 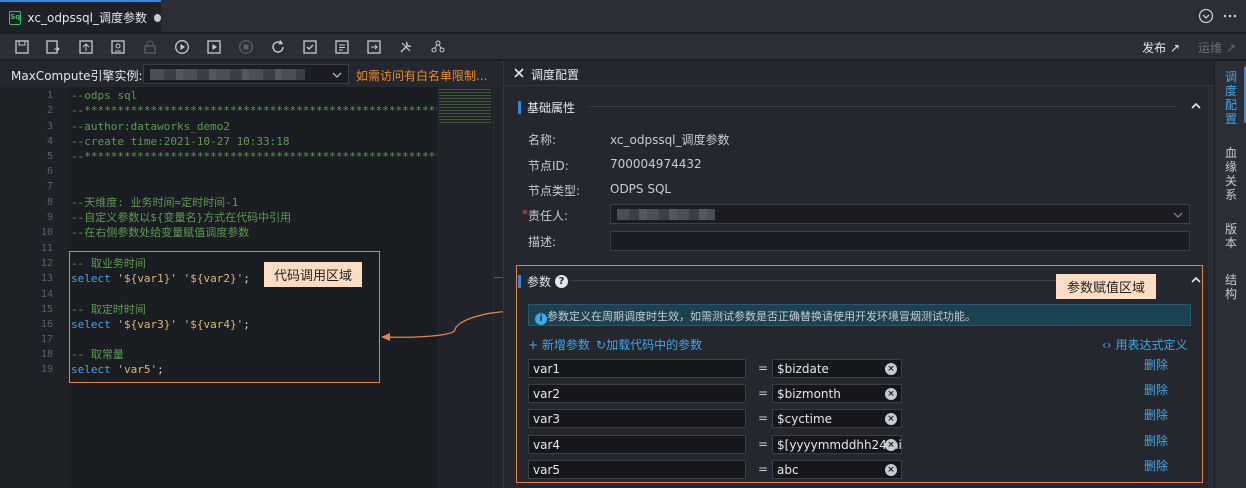 I want to click on expression-define-button: ‹› 用表达式定义, so click(x=1144, y=344).